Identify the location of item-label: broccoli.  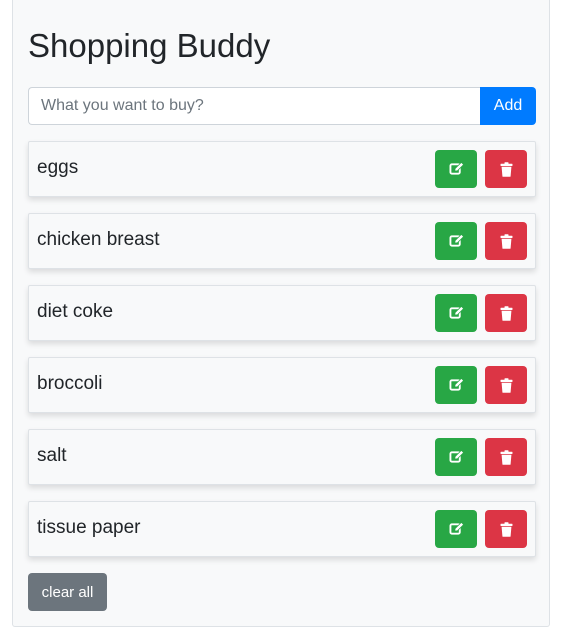
(70, 383).